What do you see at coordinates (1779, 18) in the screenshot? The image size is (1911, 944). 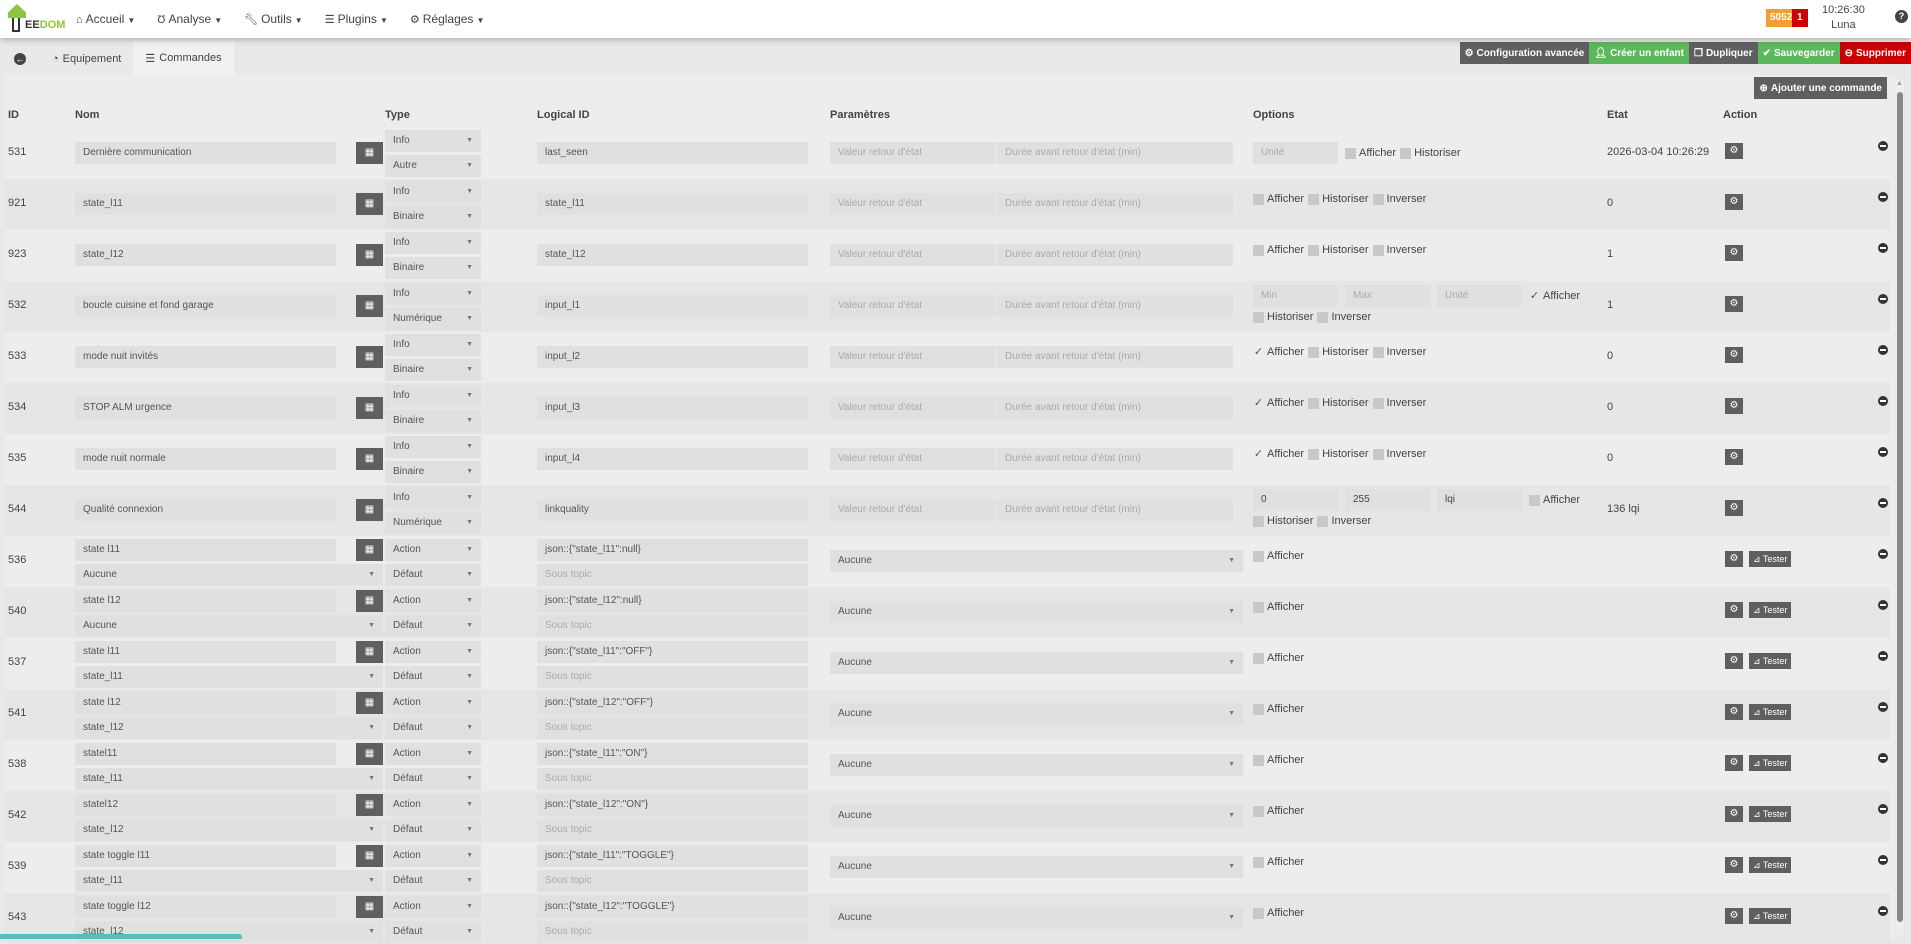 I see `messages-badge: 5052` at bounding box center [1779, 18].